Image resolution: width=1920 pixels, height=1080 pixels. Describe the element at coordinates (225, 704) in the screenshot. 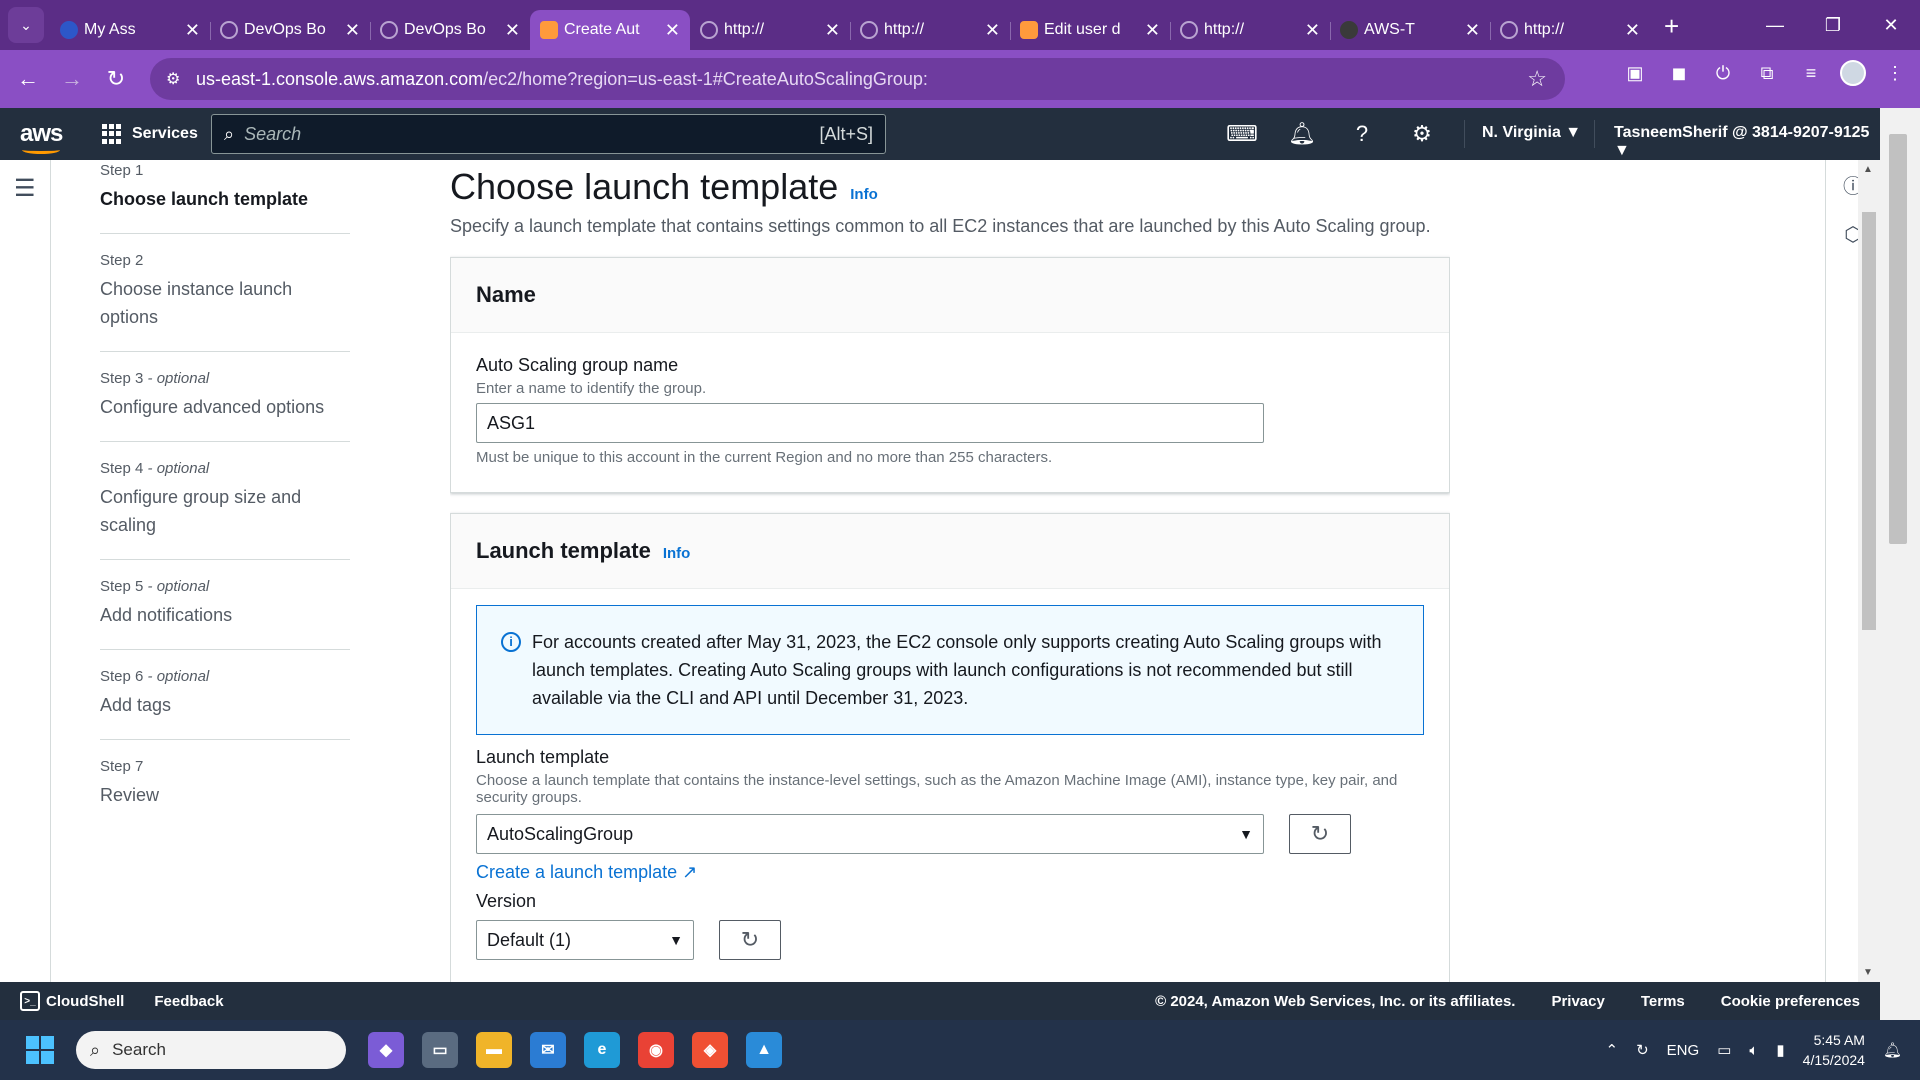

I see `wizard-step-6: Step 6 - optional Add tags` at that location.